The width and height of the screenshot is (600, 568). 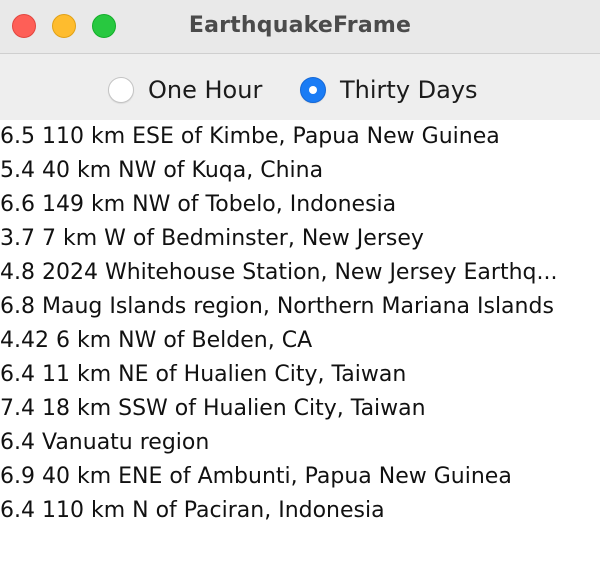 I want to click on thirty-days-radio: Thirty Days, so click(x=389, y=90).